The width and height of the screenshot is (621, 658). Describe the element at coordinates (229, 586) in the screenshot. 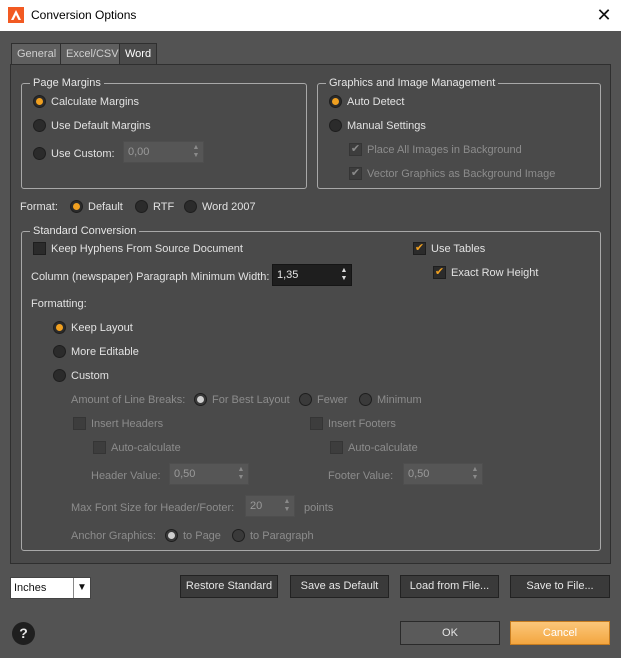

I see `restore-standard-button: Restore Standard` at that location.